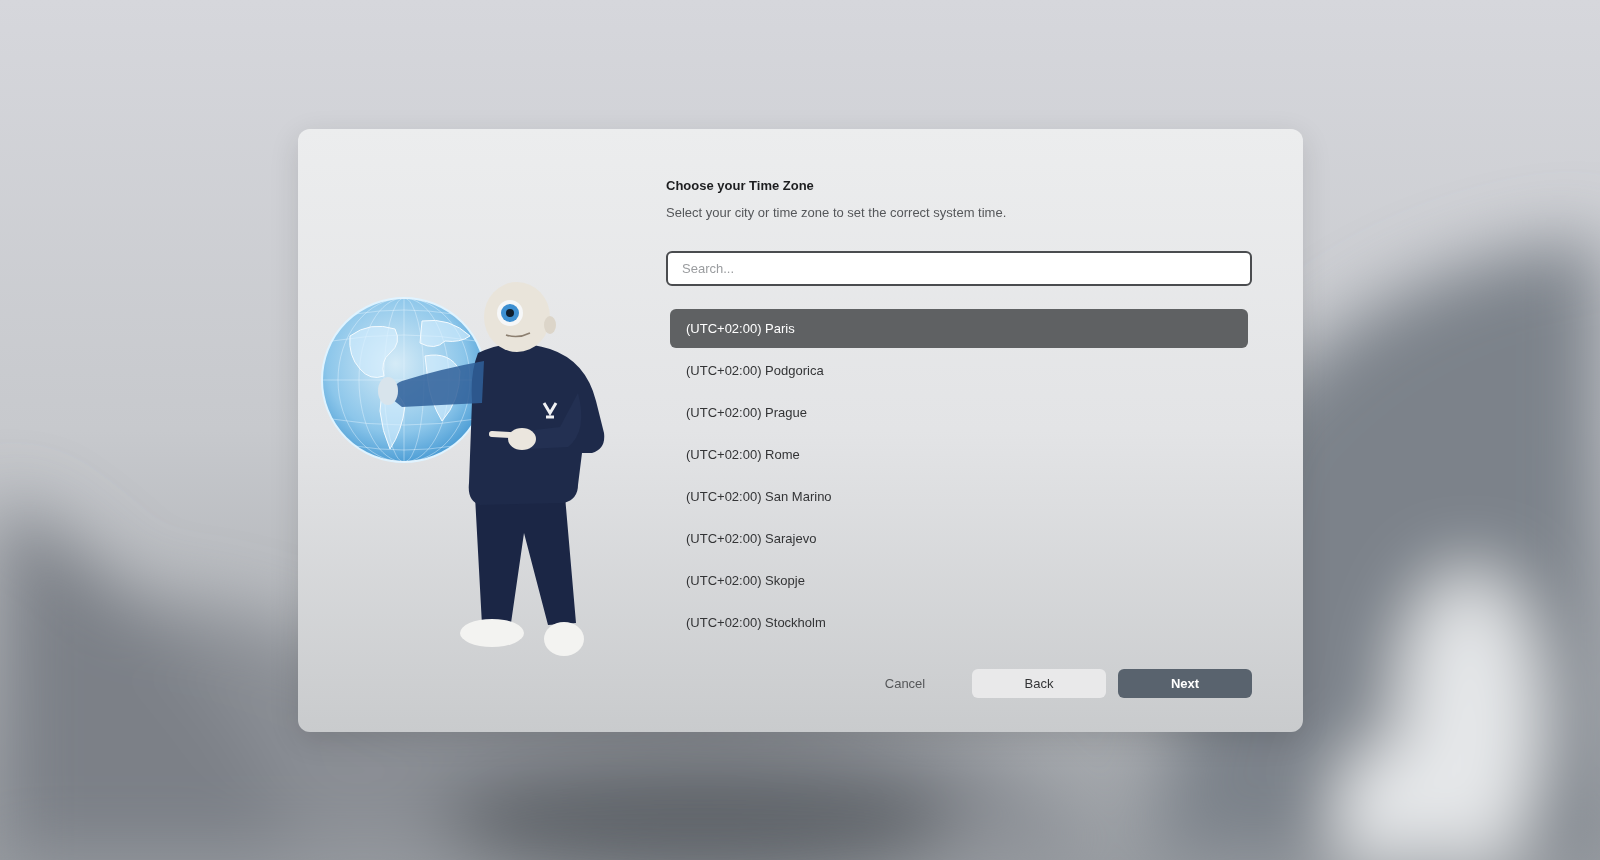  Describe the element at coordinates (959, 538) in the screenshot. I see `time-zone-item: (UTC+02:00) Sarajevo` at that location.